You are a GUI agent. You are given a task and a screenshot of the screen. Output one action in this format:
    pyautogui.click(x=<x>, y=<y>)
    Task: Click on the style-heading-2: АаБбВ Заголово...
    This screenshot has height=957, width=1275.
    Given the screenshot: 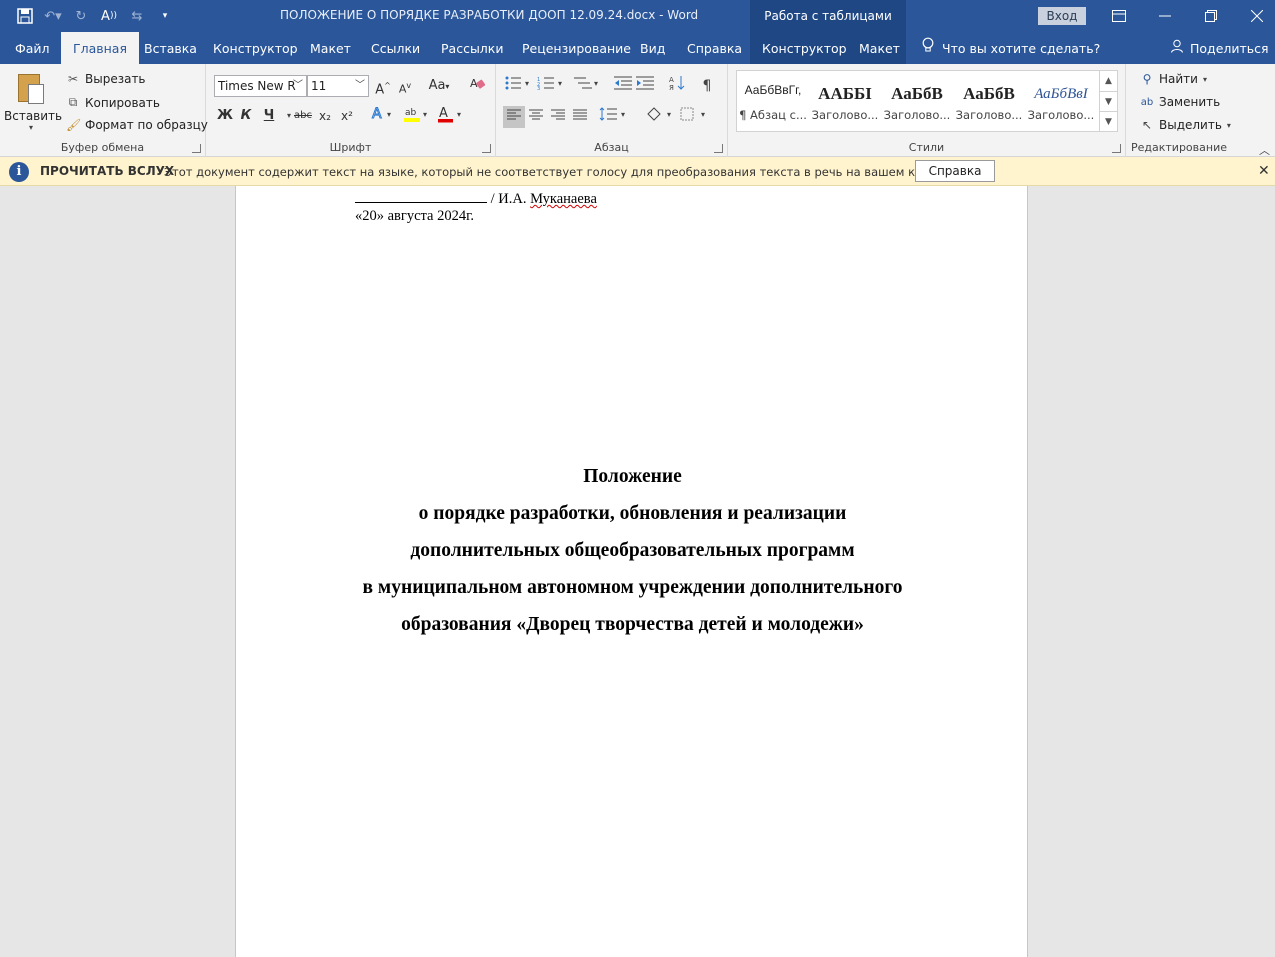 What is the action you would take?
    pyautogui.click(x=917, y=101)
    